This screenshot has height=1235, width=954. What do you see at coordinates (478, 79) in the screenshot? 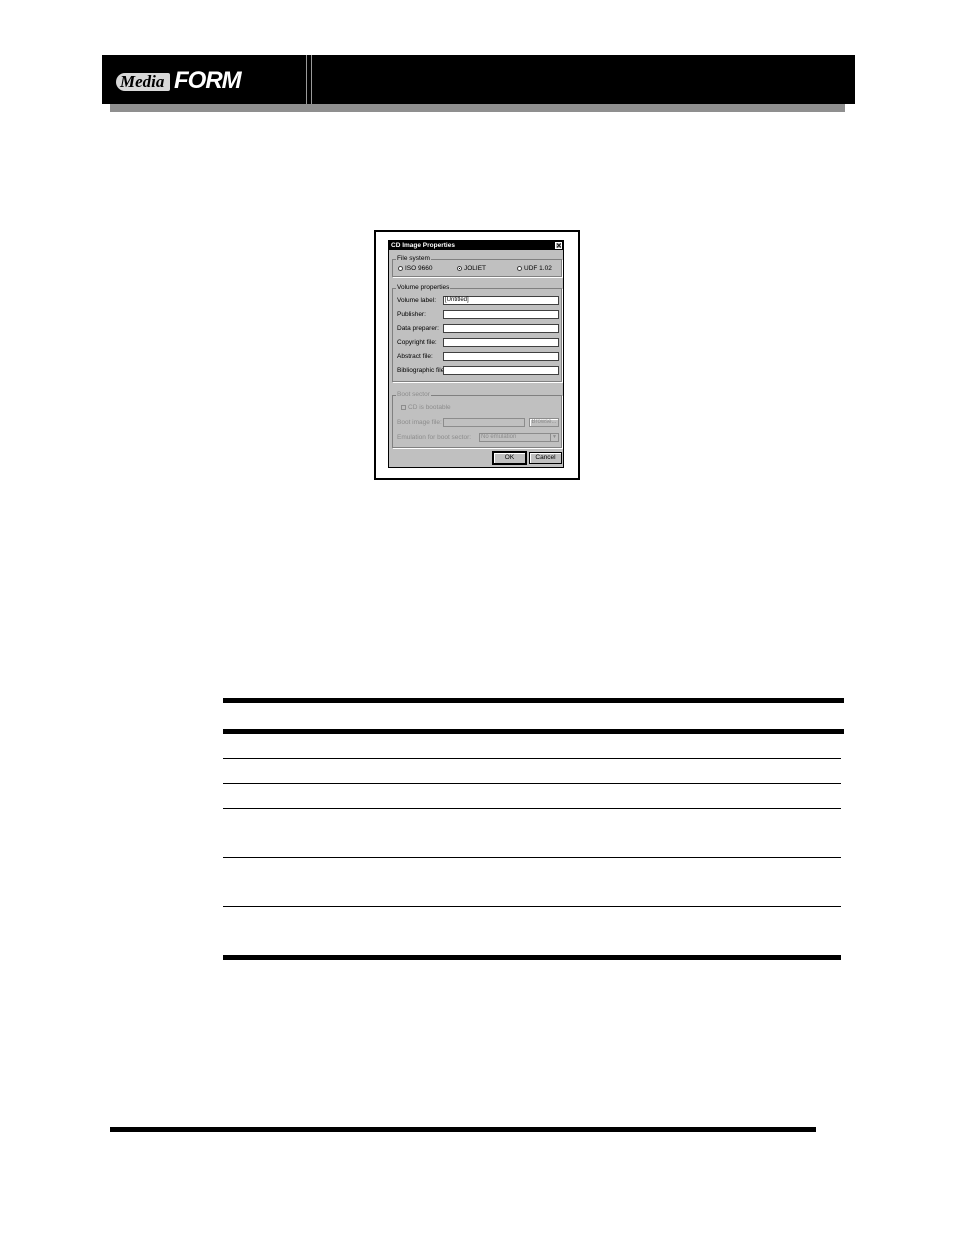
I see `header-banner: Media FORM` at bounding box center [478, 79].